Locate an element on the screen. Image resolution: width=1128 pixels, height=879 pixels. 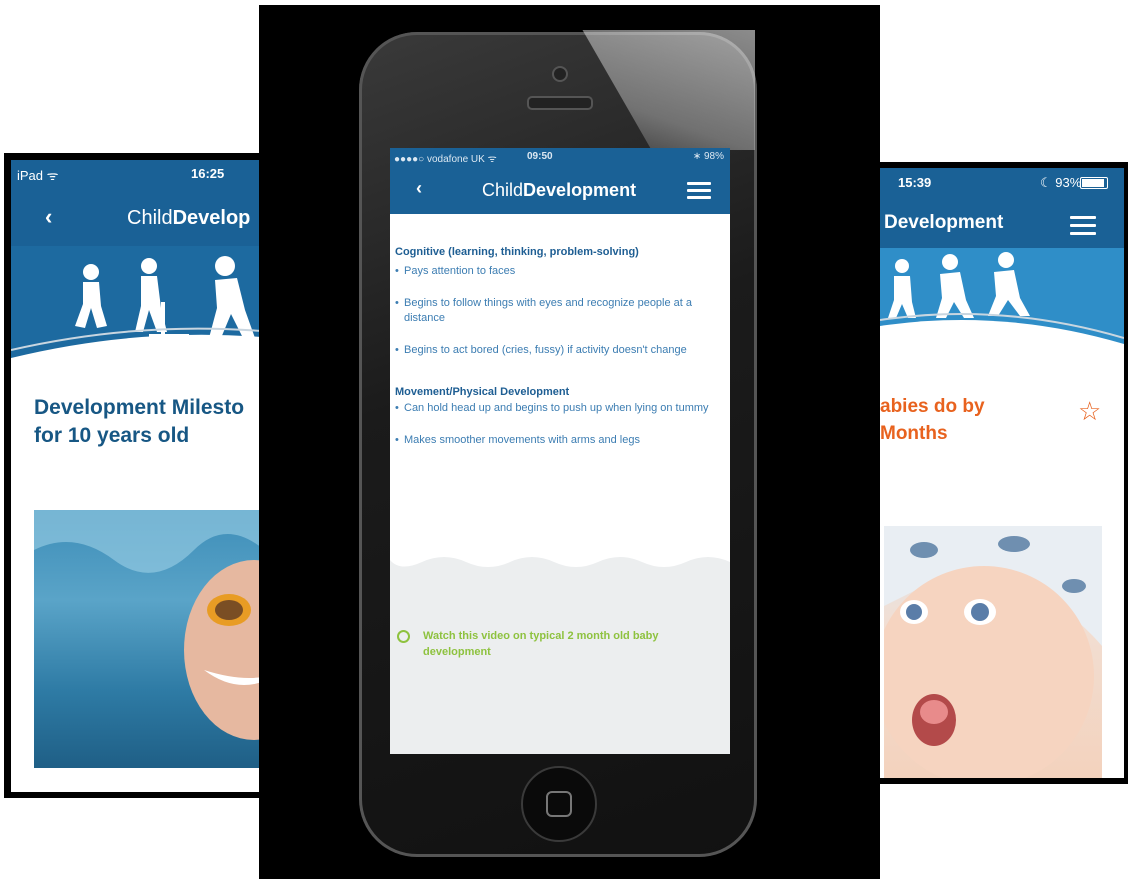
nav-bar: ‹ ChildDevelop is located at coordinates (138, 218).